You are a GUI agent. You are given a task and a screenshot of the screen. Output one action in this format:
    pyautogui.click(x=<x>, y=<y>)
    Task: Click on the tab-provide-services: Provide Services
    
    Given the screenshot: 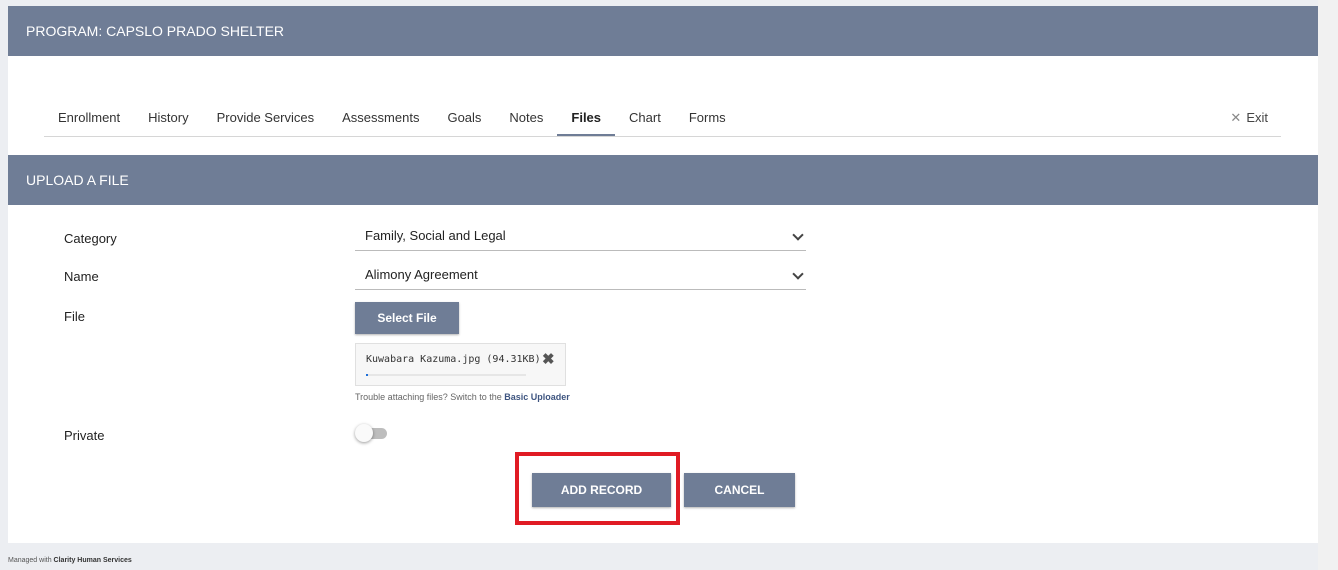 What is the action you would take?
    pyautogui.click(x=266, y=118)
    